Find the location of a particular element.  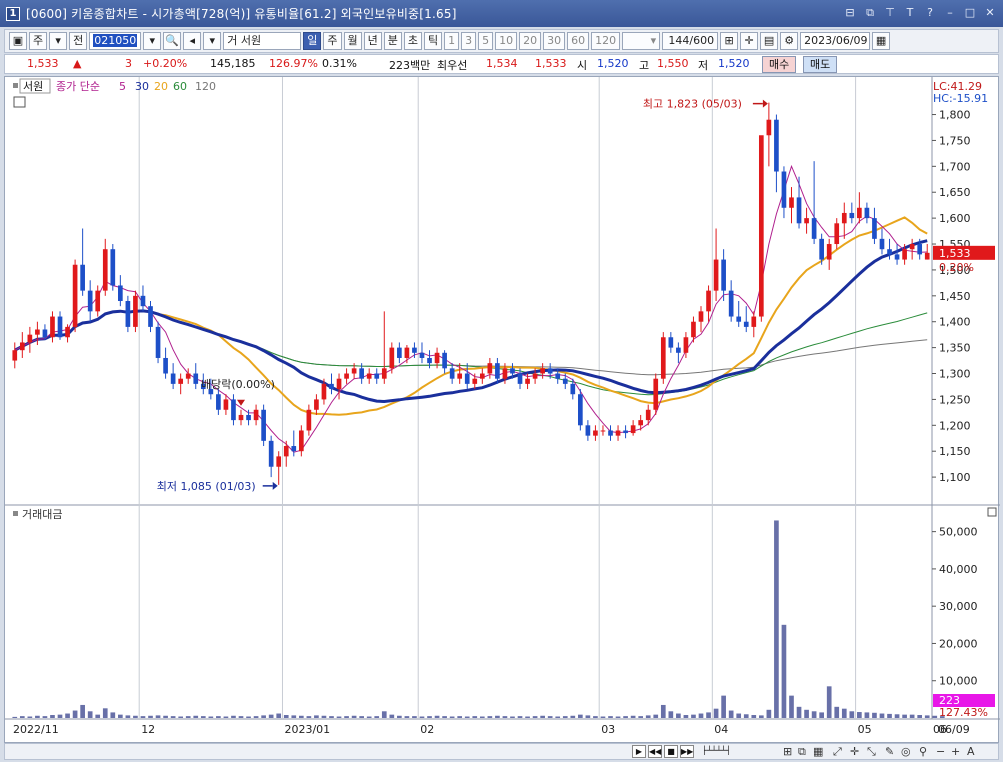

hc-value: HC:-15.91 is located at coordinates (960, 98).